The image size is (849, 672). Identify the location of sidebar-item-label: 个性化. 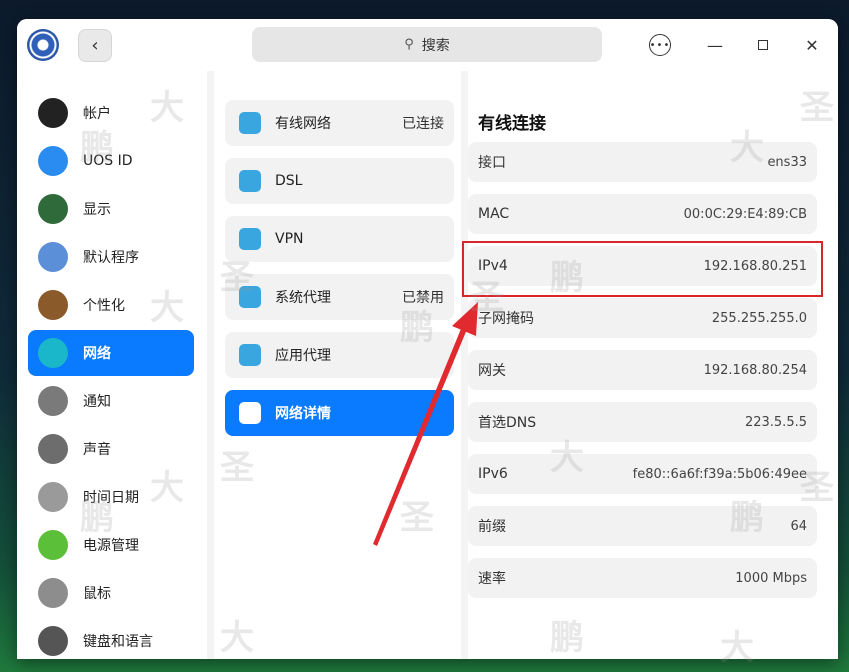
(104, 306).